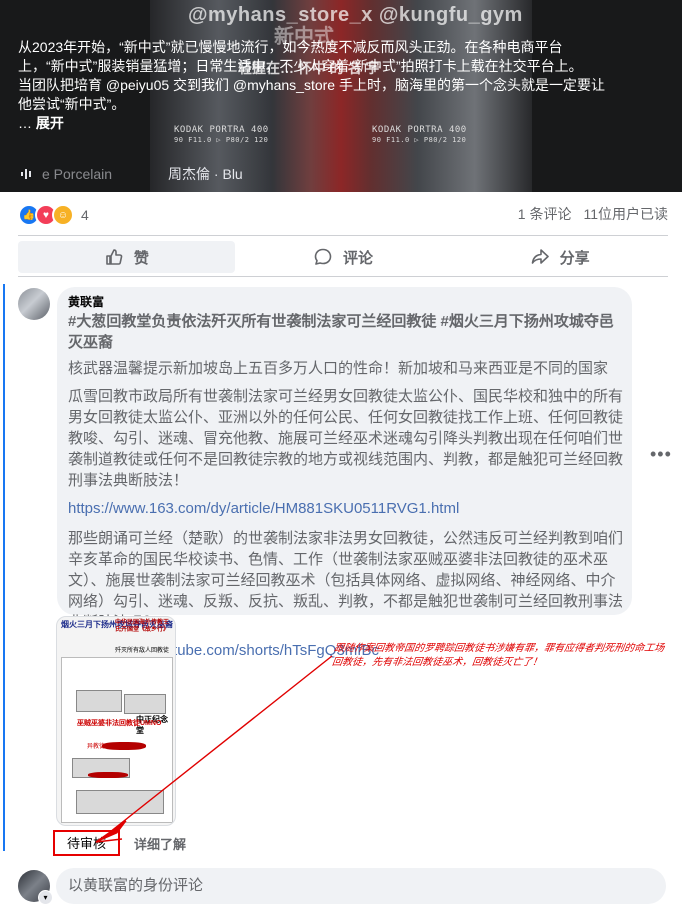 The image size is (690, 908). I want to click on reaction-summary: 👍 ♥ ☺ 4 1 条评论 11位用户已读, so click(343, 215).